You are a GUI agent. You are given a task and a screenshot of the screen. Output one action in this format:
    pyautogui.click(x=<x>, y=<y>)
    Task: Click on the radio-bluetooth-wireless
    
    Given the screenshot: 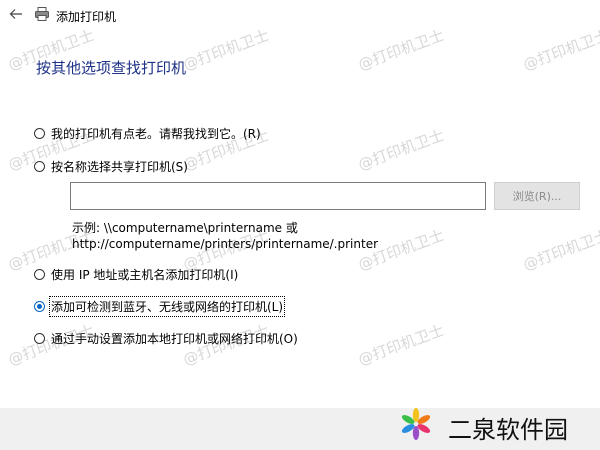 What is the action you would take?
    pyautogui.click(x=39, y=306)
    